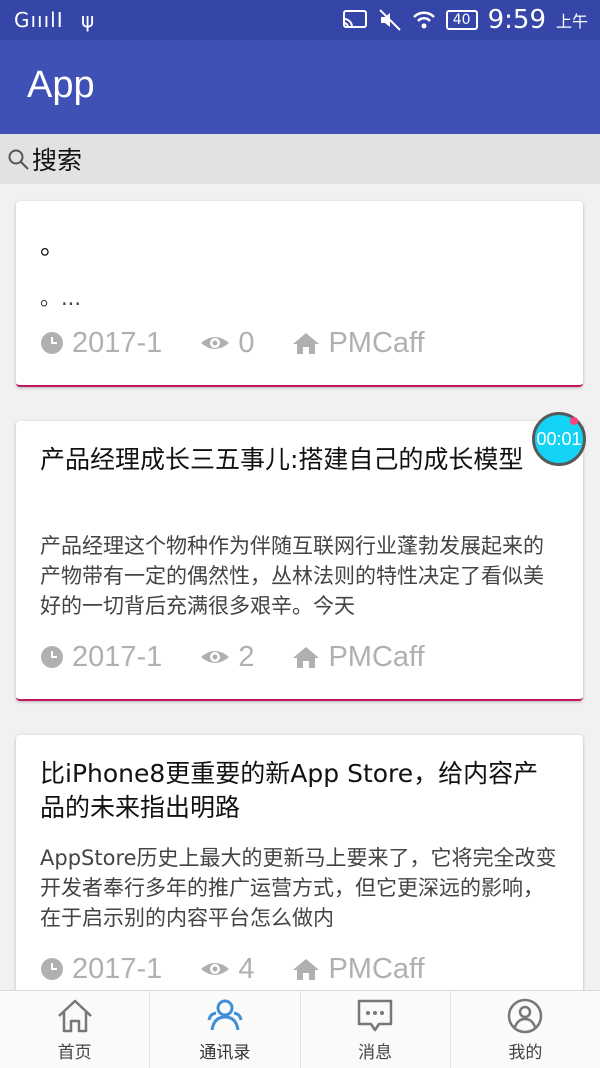 The image size is (600, 1068). I want to click on signal-indicator: GııılI, so click(39, 20).